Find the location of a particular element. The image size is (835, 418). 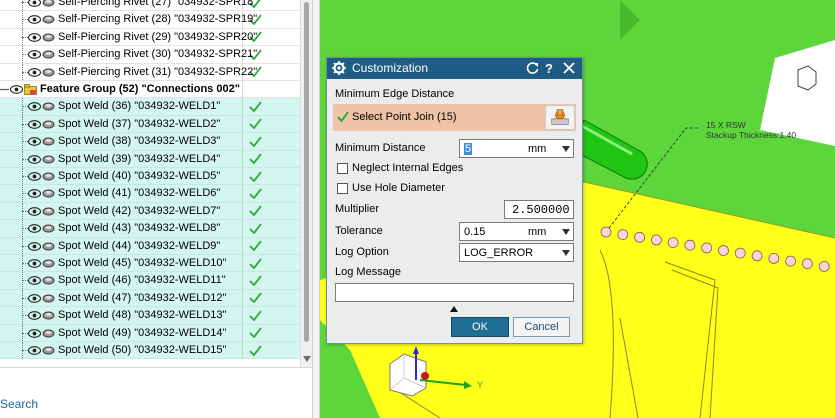

weld-tree-row: Spot Weld (44) "034932-WELD9" is located at coordinates (150, 246).